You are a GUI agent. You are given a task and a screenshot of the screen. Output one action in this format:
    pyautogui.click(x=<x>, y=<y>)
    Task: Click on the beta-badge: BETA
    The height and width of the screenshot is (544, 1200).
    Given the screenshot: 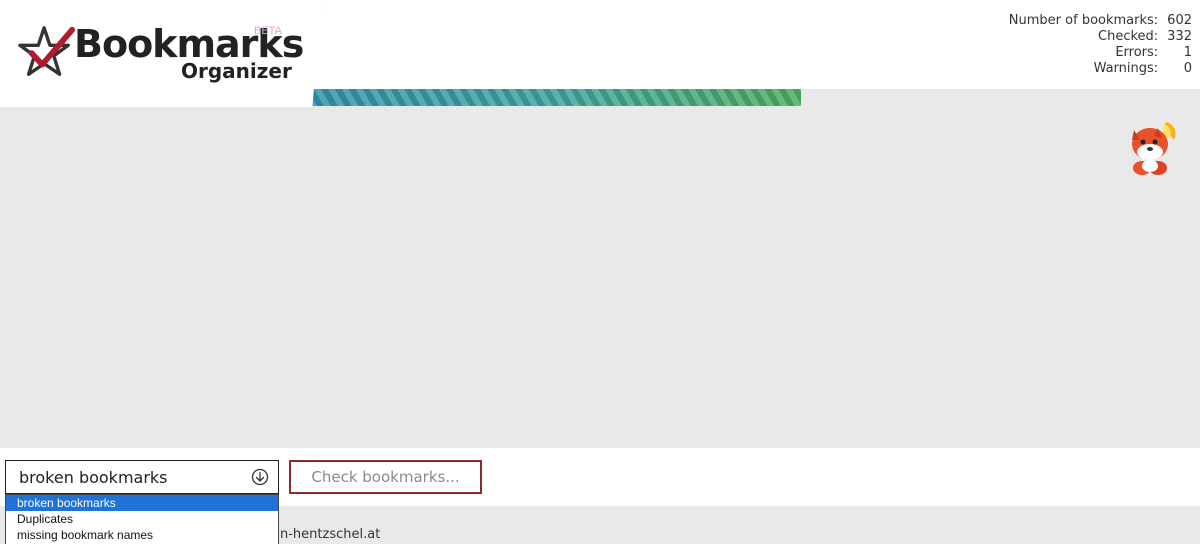 What is the action you would take?
    pyautogui.click(x=268, y=31)
    